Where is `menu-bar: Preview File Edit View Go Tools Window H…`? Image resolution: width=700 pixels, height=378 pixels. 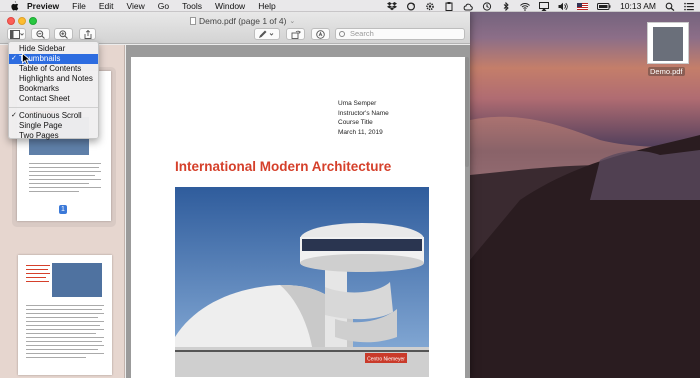
menu-bar: Preview File Edit View Go Tools Window H… is located at coordinates (350, 6).